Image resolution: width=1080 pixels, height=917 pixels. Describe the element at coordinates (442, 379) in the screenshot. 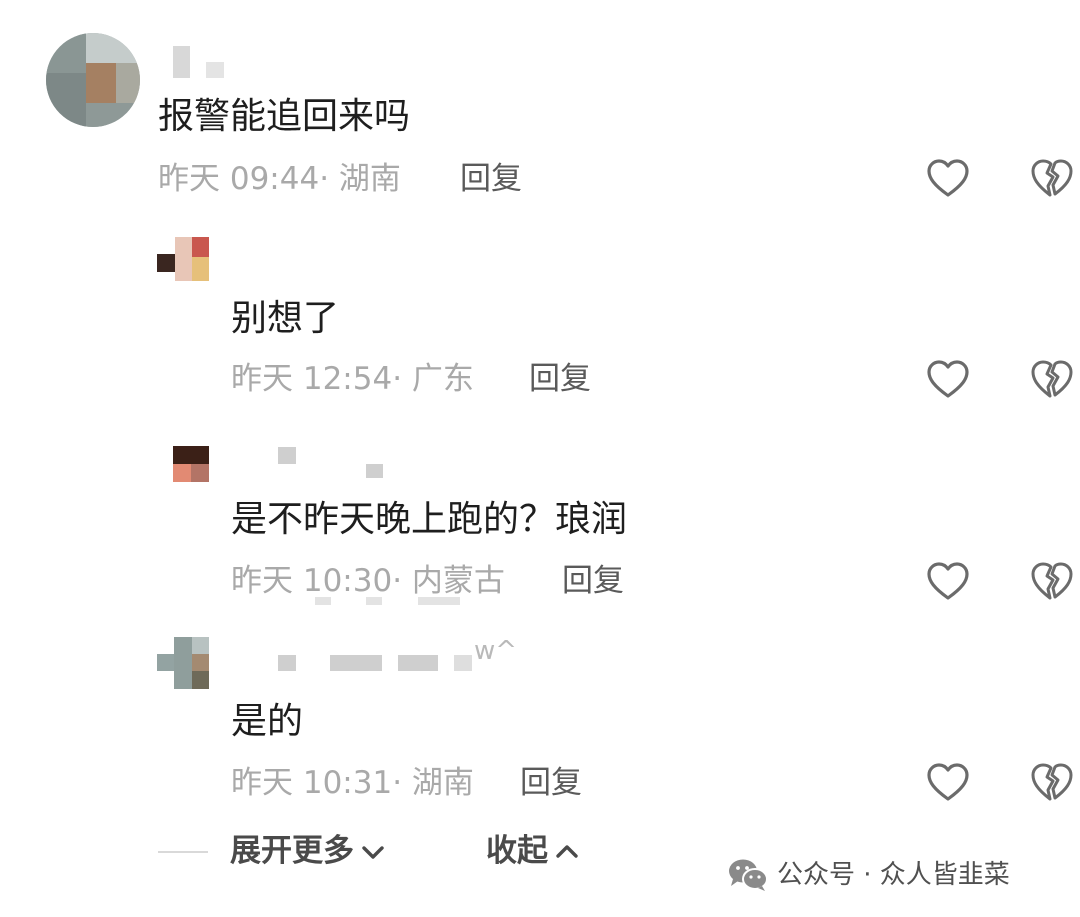

I see `comment-location: 广东` at that location.